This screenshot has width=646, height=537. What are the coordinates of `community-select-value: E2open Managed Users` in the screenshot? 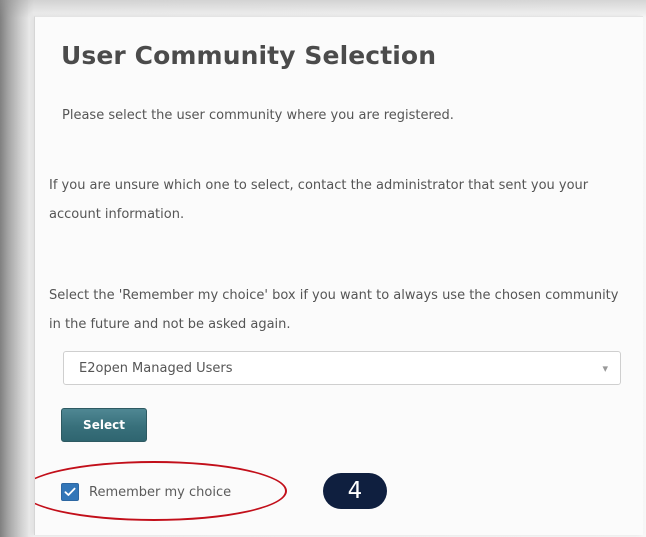 It's located at (156, 368).